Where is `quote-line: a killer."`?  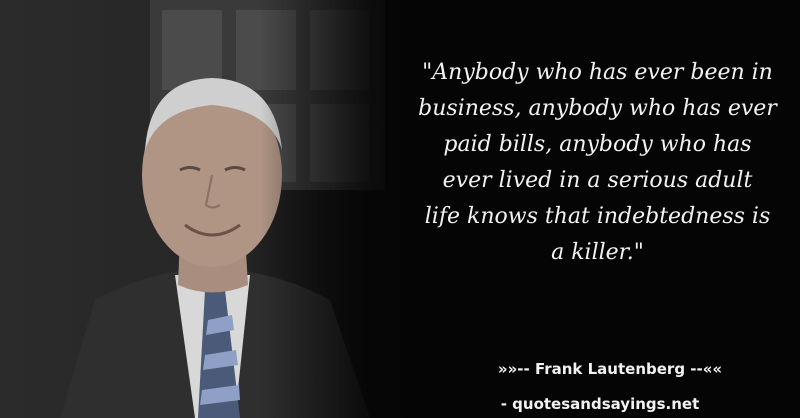 quote-line: a killer." is located at coordinates (597, 252).